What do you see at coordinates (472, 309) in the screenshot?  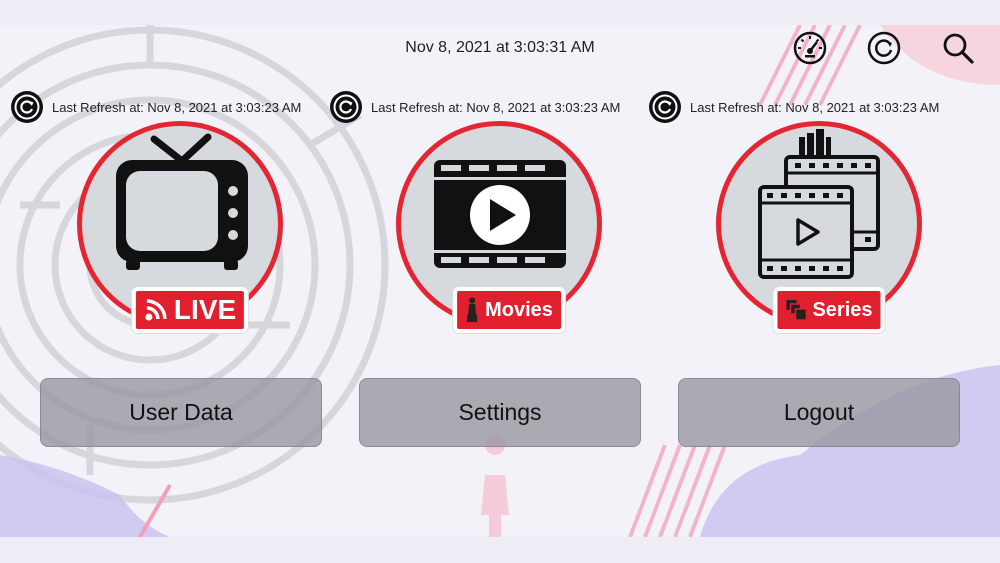 I see `oscar-statue-icon` at bounding box center [472, 309].